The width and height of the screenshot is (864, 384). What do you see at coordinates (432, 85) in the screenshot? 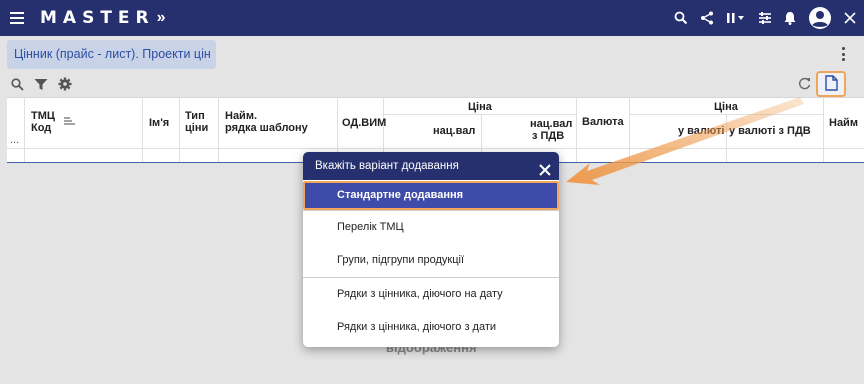
I see `table-toolbar` at bounding box center [432, 85].